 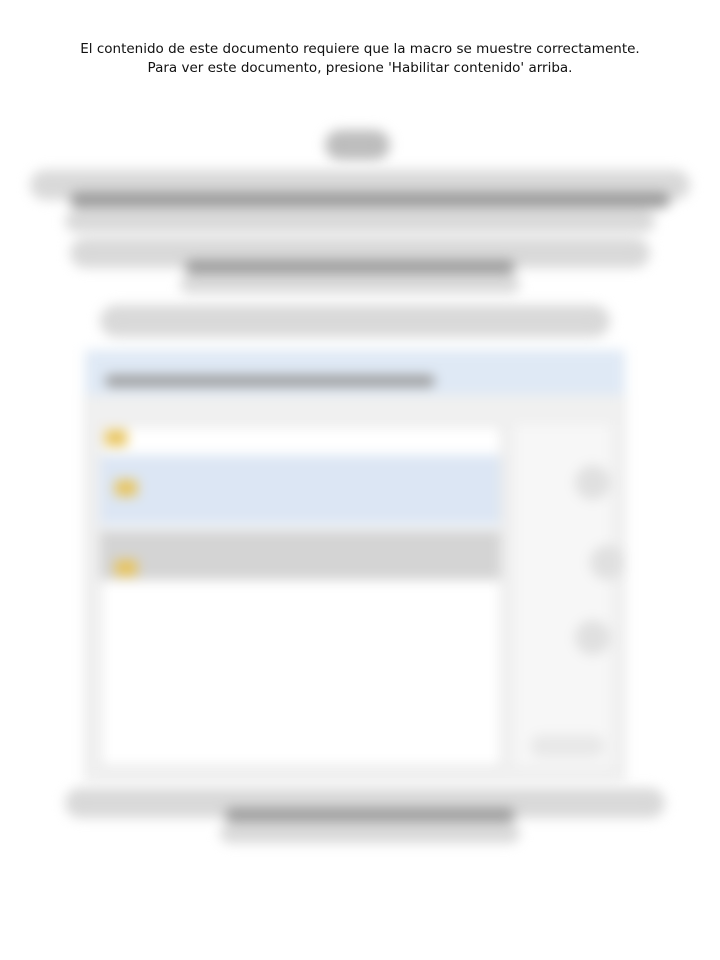 What do you see at coordinates (365, 820) in the screenshot?
I see `blurred-footer-paragraph` at bounding box center [365, 820].